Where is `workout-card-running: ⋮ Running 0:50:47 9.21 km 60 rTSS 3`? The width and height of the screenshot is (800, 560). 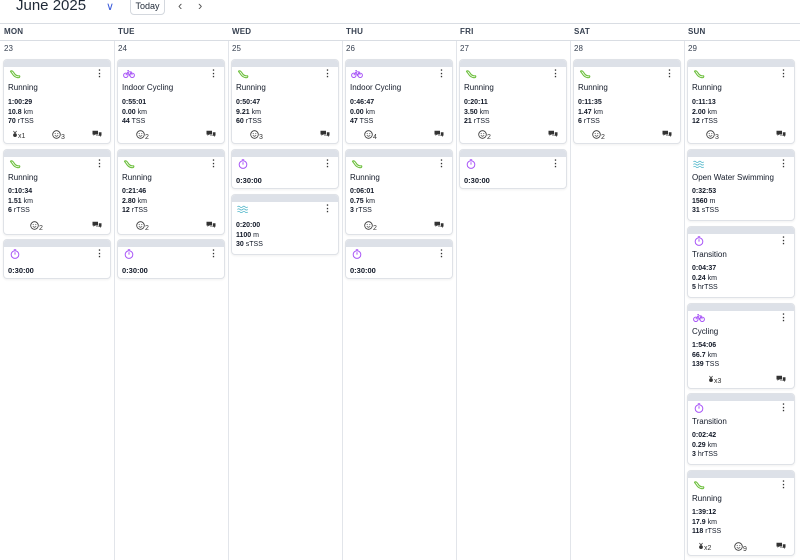
workout-card-running: ⋮ Running 0:50:47 9.21 km 60 rTSS 3 is located at coordinates (285, 101).